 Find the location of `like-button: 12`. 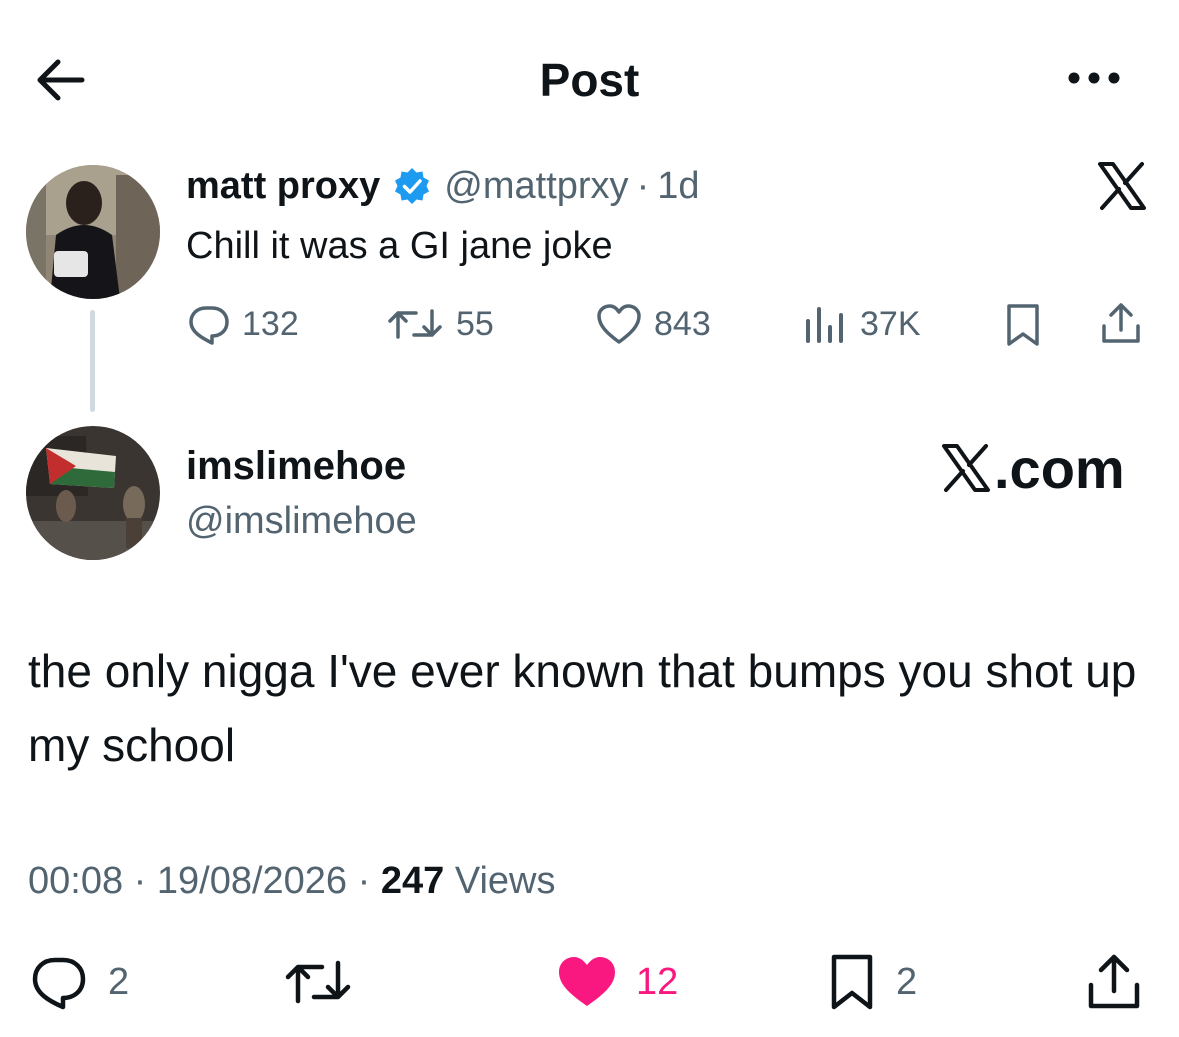

like-button: 12 is located at coordinates (617, 982).